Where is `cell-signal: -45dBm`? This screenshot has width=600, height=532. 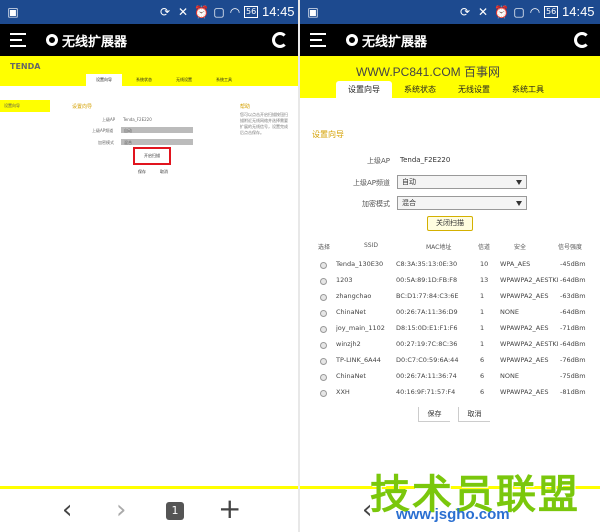
cell-signal: -45dBm is located at coordinates (573, 264).